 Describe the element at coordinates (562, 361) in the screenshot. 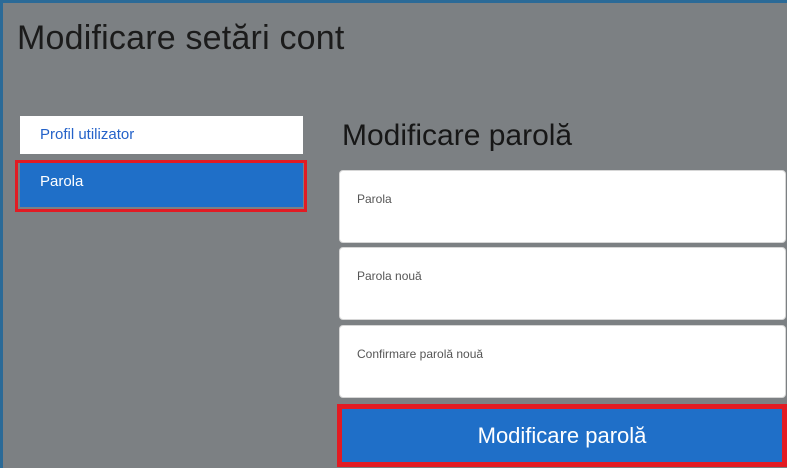

I see `confirm-password-field: Confirmare parolă nouă` at that location.